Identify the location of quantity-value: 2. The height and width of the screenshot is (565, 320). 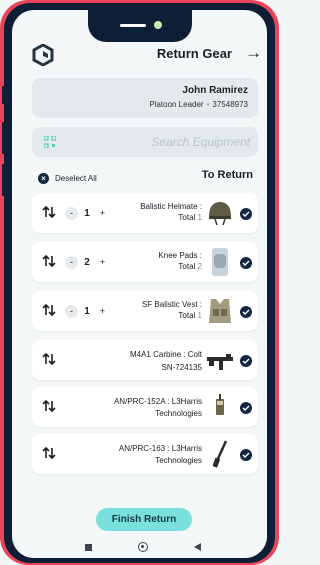
(87, 262).